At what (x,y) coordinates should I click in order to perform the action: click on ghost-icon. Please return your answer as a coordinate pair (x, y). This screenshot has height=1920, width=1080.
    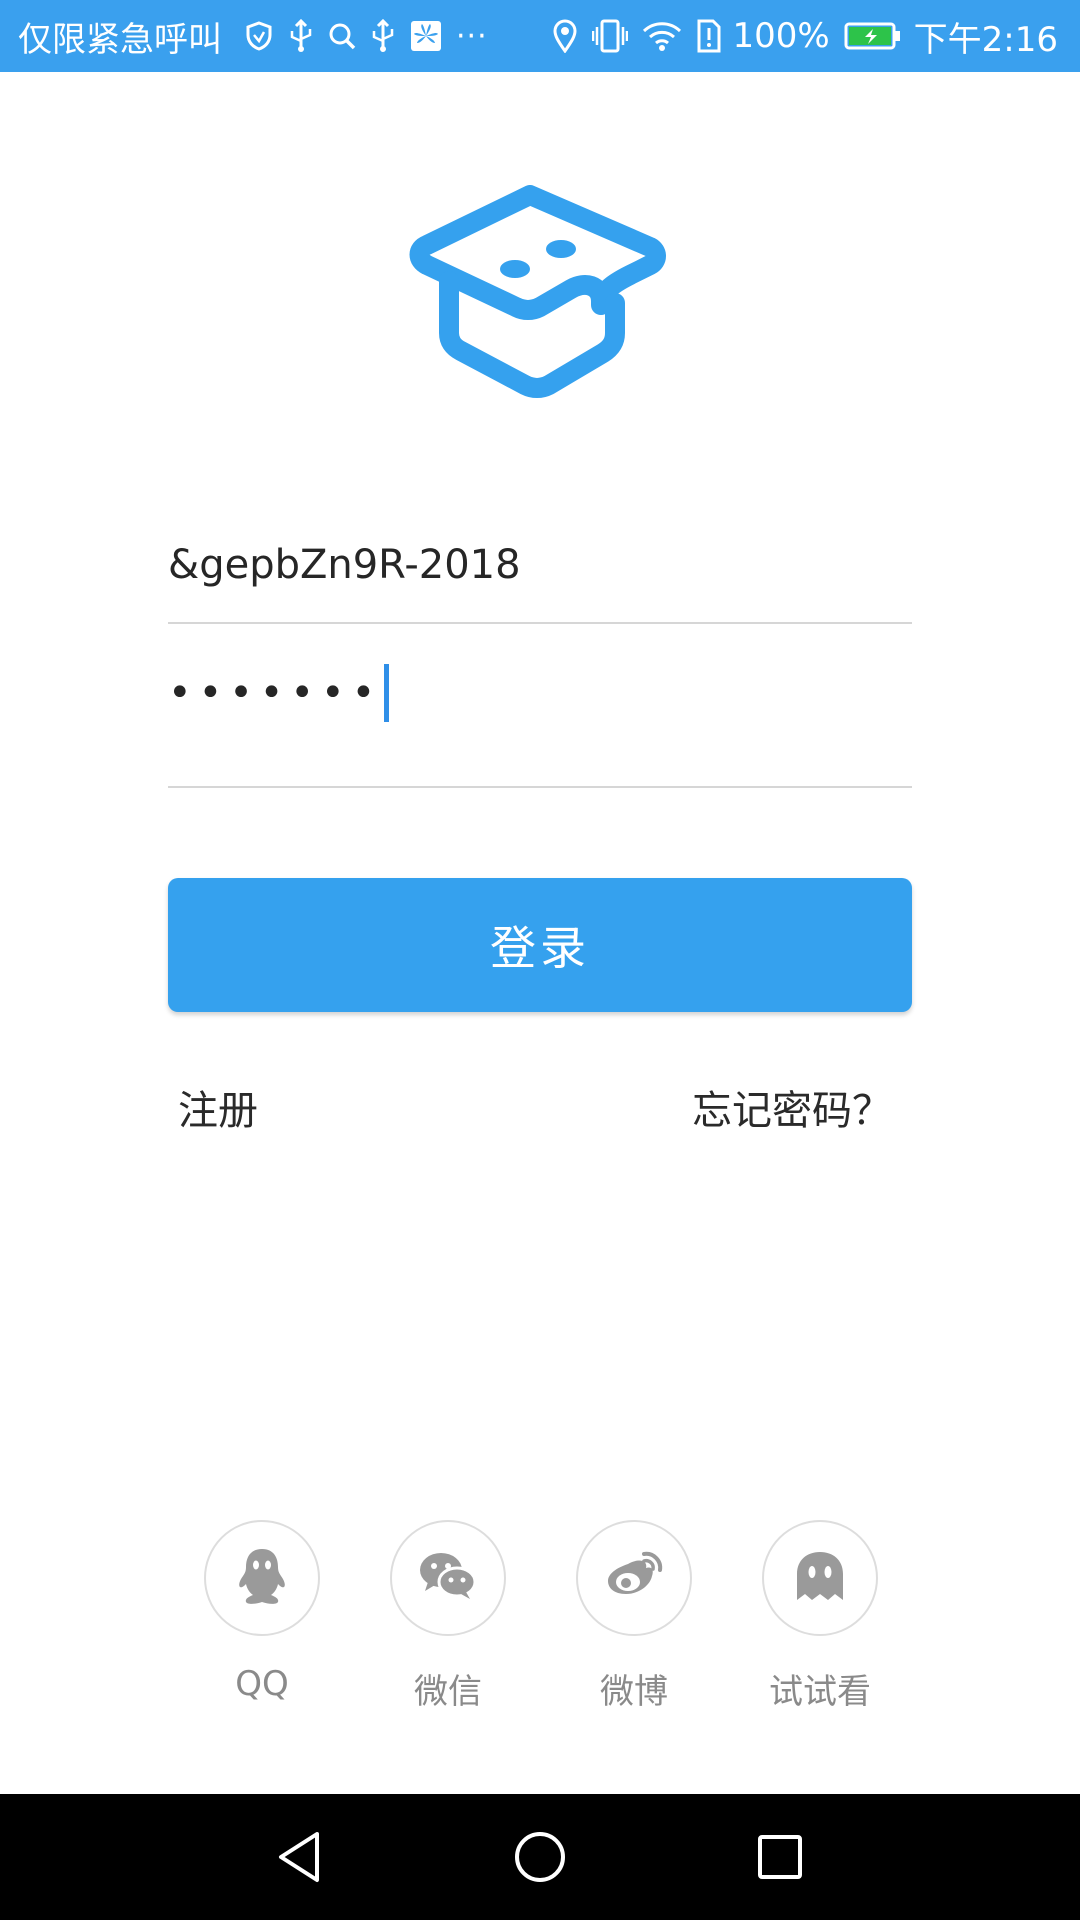
    Looking at the image, I should click on (820, 1578).